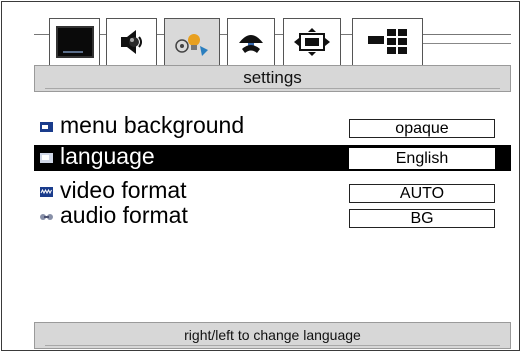 Image resolution: width=523 pixels, height=354 pixels. I want to click on tab-channels, so click(251, 41).